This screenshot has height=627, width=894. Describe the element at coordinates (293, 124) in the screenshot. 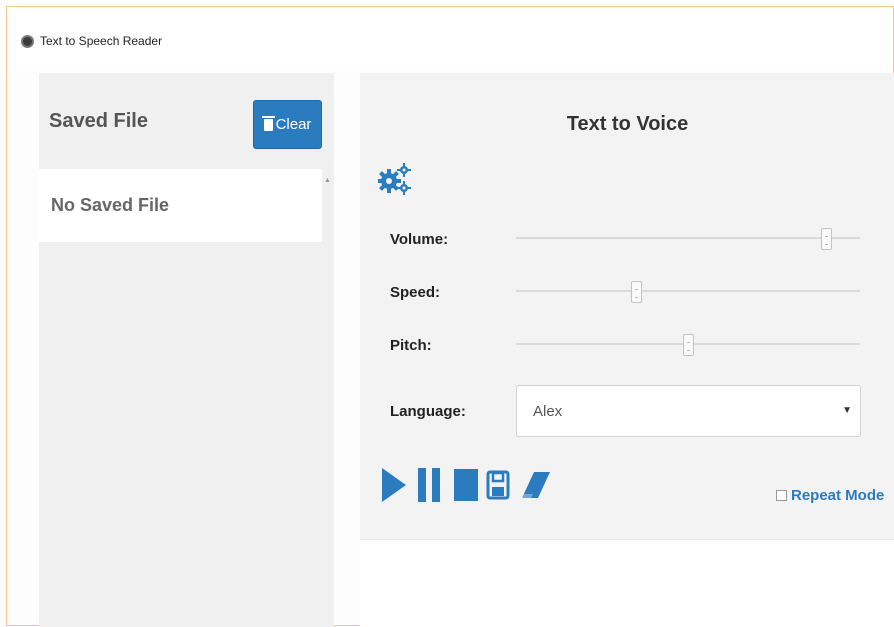

I see `clear-button-label: Clear` at that location.